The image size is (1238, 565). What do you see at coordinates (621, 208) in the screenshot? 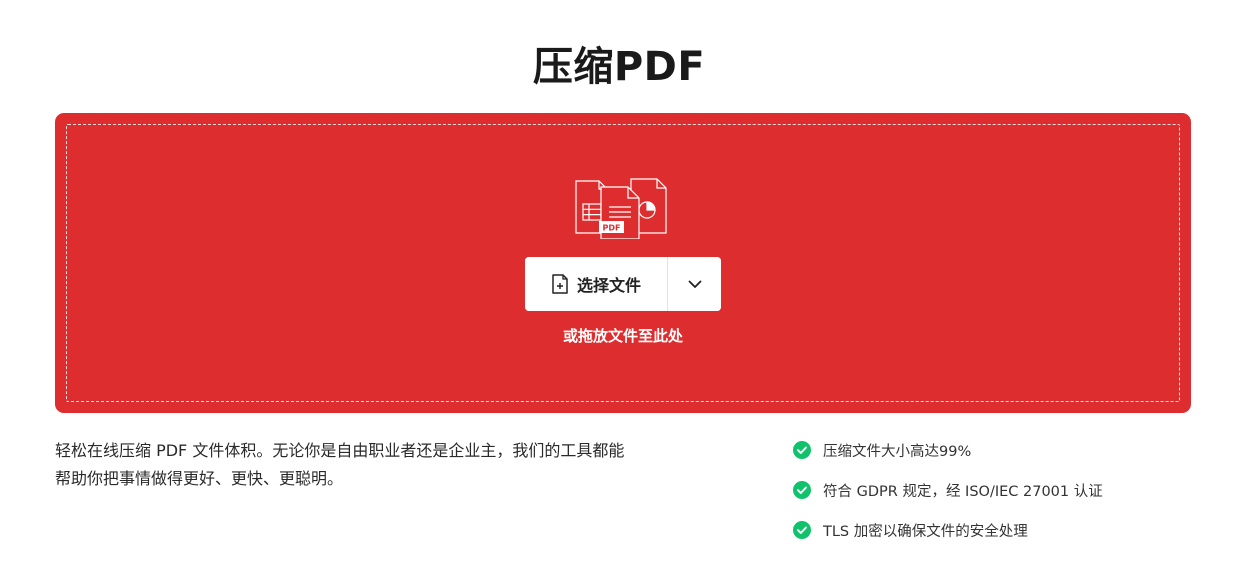
I see `file-types-icon: PDF` at bounding box center [621, 208].